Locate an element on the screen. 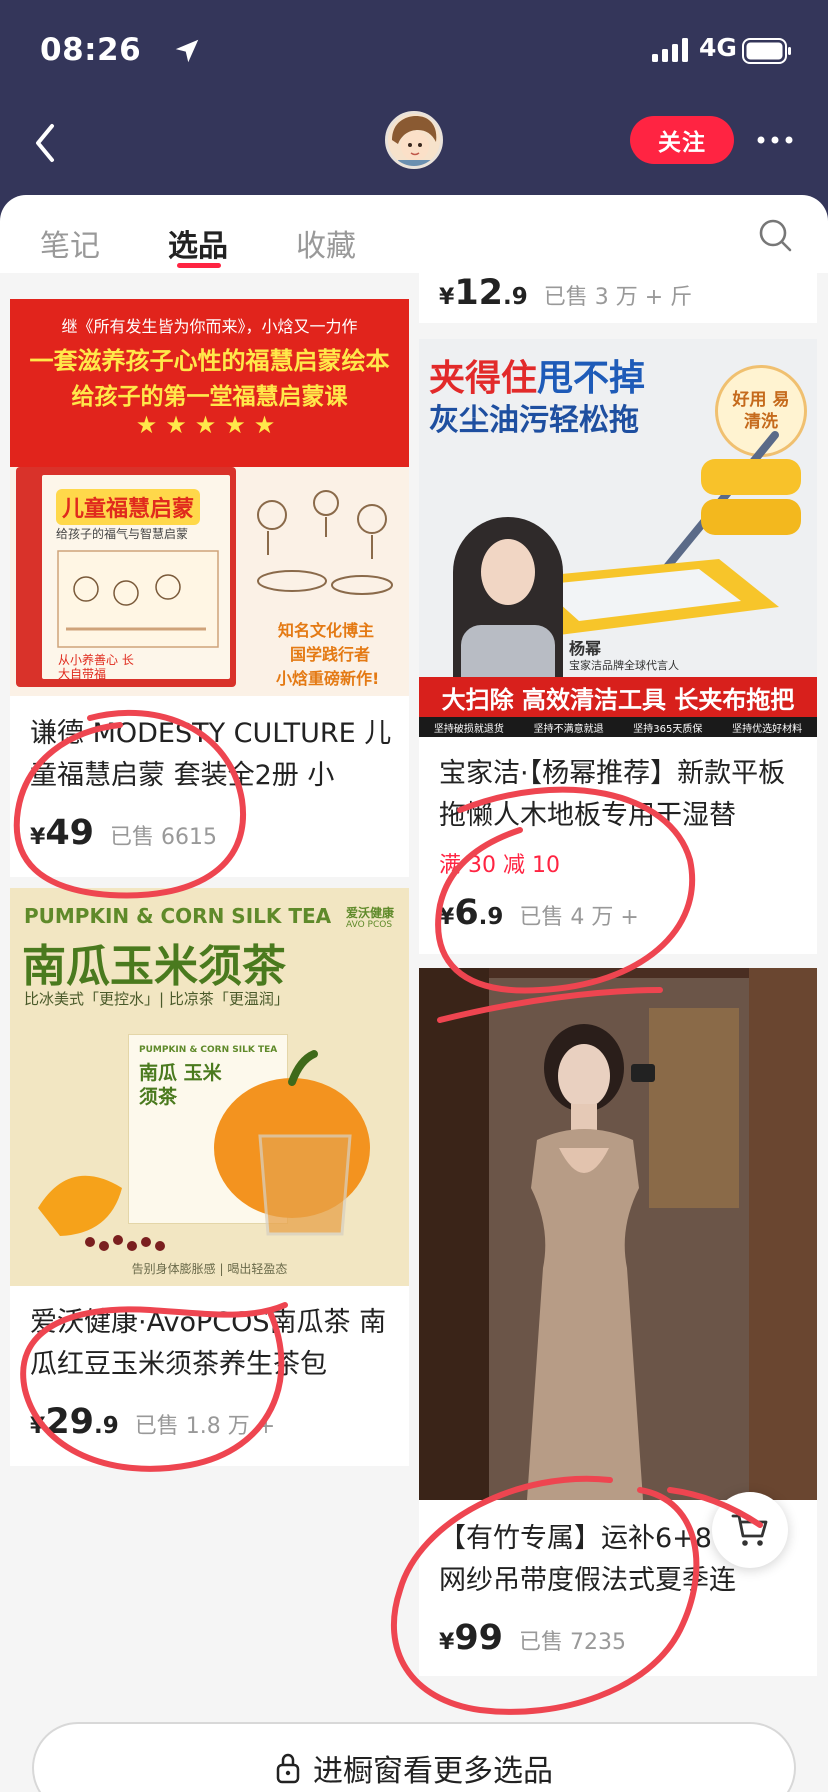  price-row: ¥ 99 已售 7235 is located at coordinates (532, 1638).